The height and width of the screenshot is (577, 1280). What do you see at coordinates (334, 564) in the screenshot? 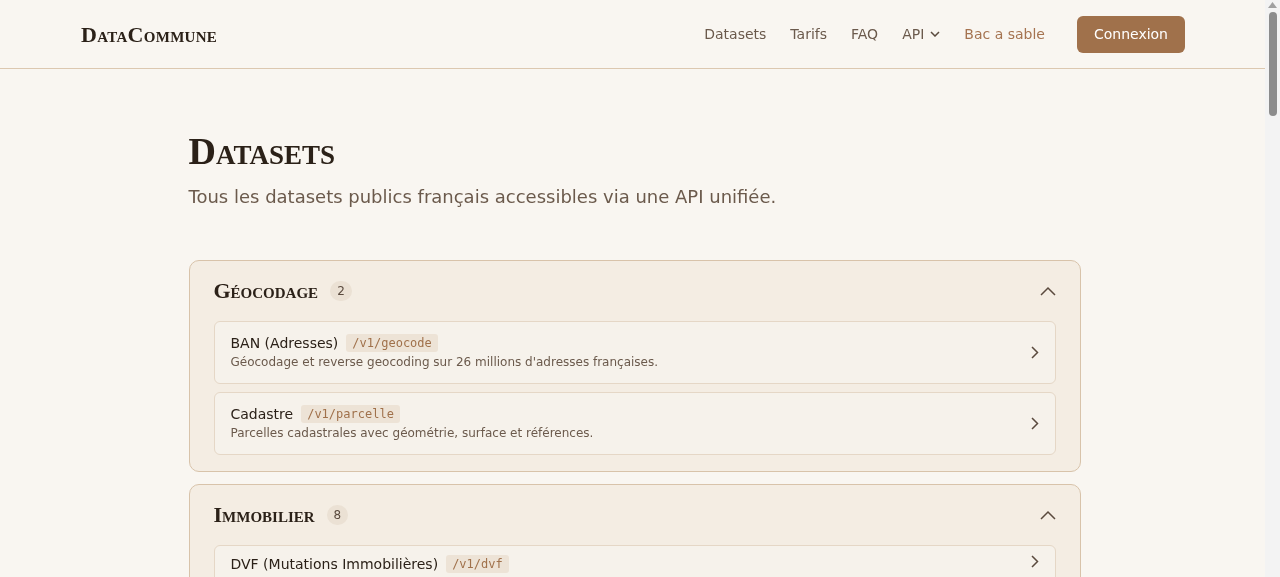
I see `dataset-name: DVF (Mutations Immobilières)` at bounding box center [334, 564].